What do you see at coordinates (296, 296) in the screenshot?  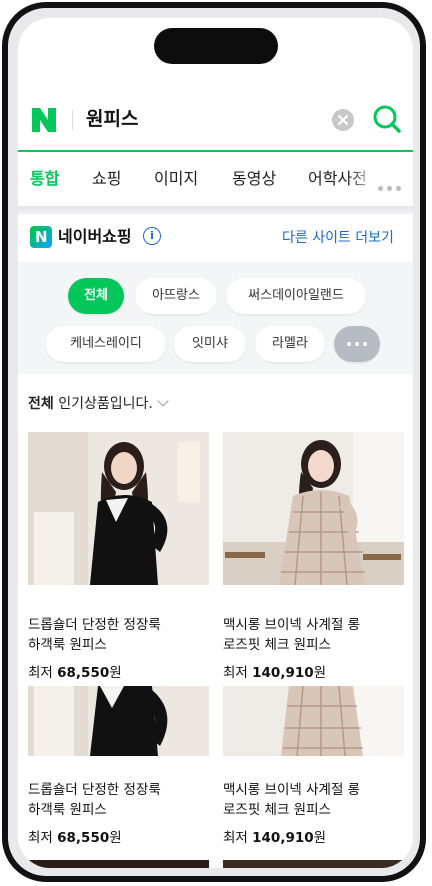 I see `chip-brand: 써스데이아일랜드` at bounding box center [296, 296].